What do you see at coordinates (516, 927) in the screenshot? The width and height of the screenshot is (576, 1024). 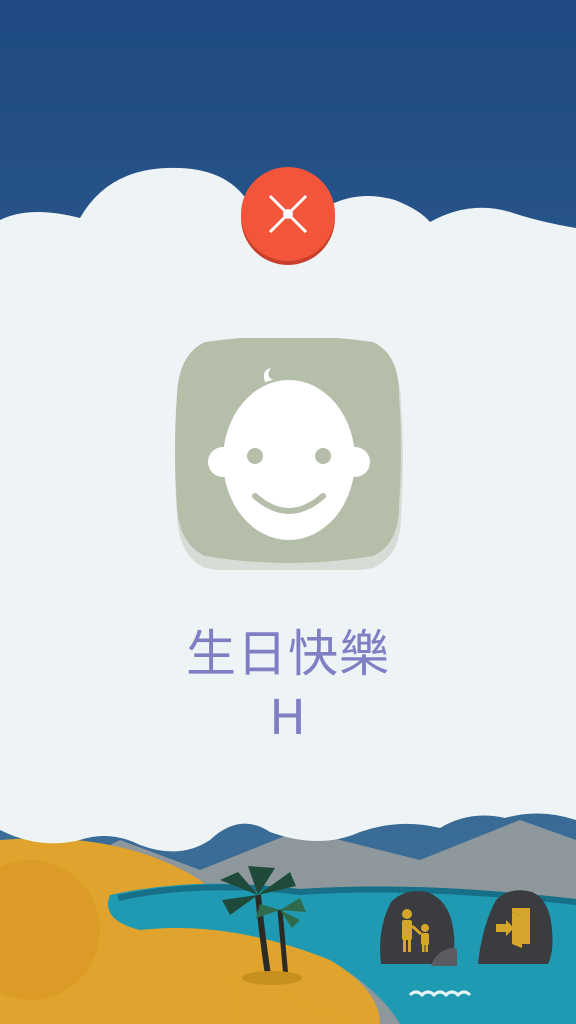 I see `exit-button` at bounding box center [516, 927].